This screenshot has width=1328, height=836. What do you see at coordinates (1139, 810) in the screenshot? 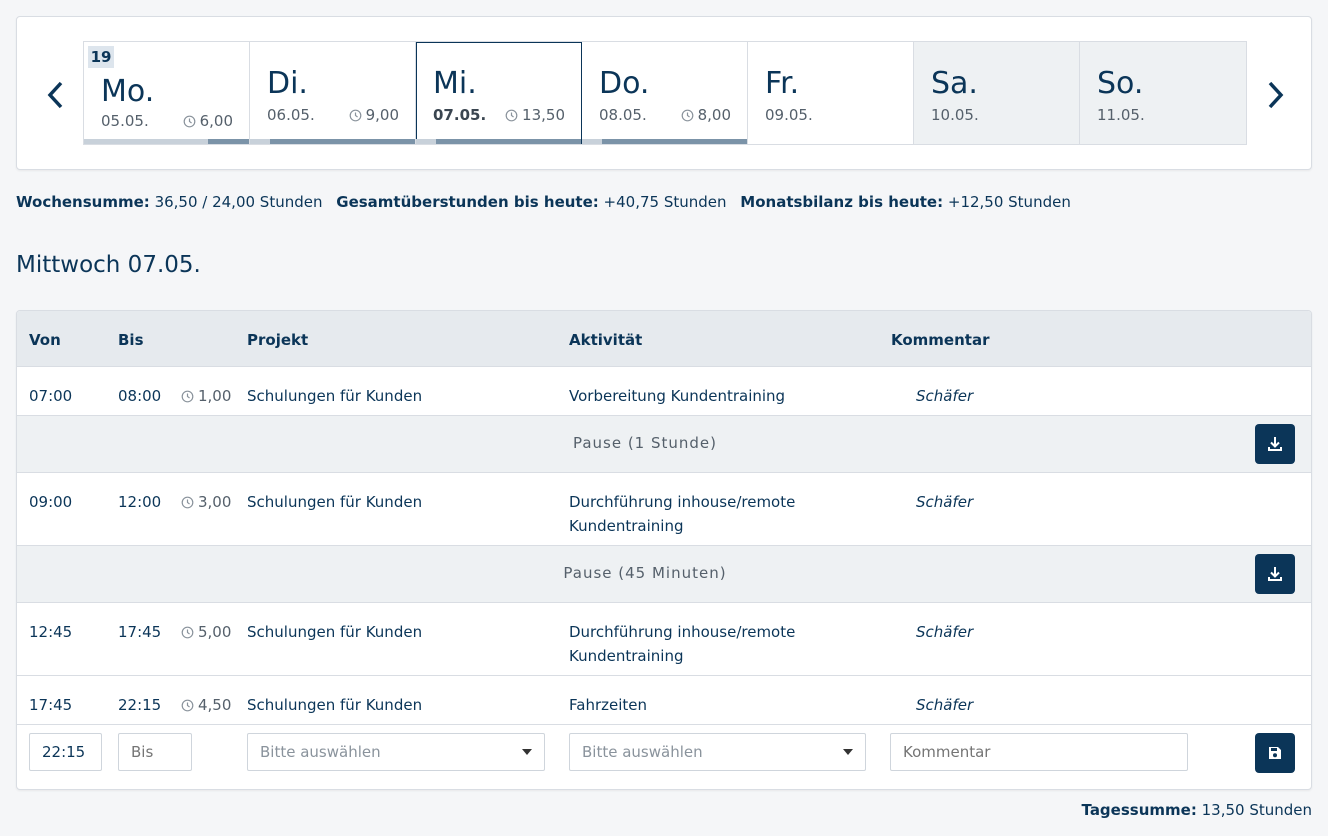
I see `day-total-label: Tagessumme:` at bounding box center [1139, 810].